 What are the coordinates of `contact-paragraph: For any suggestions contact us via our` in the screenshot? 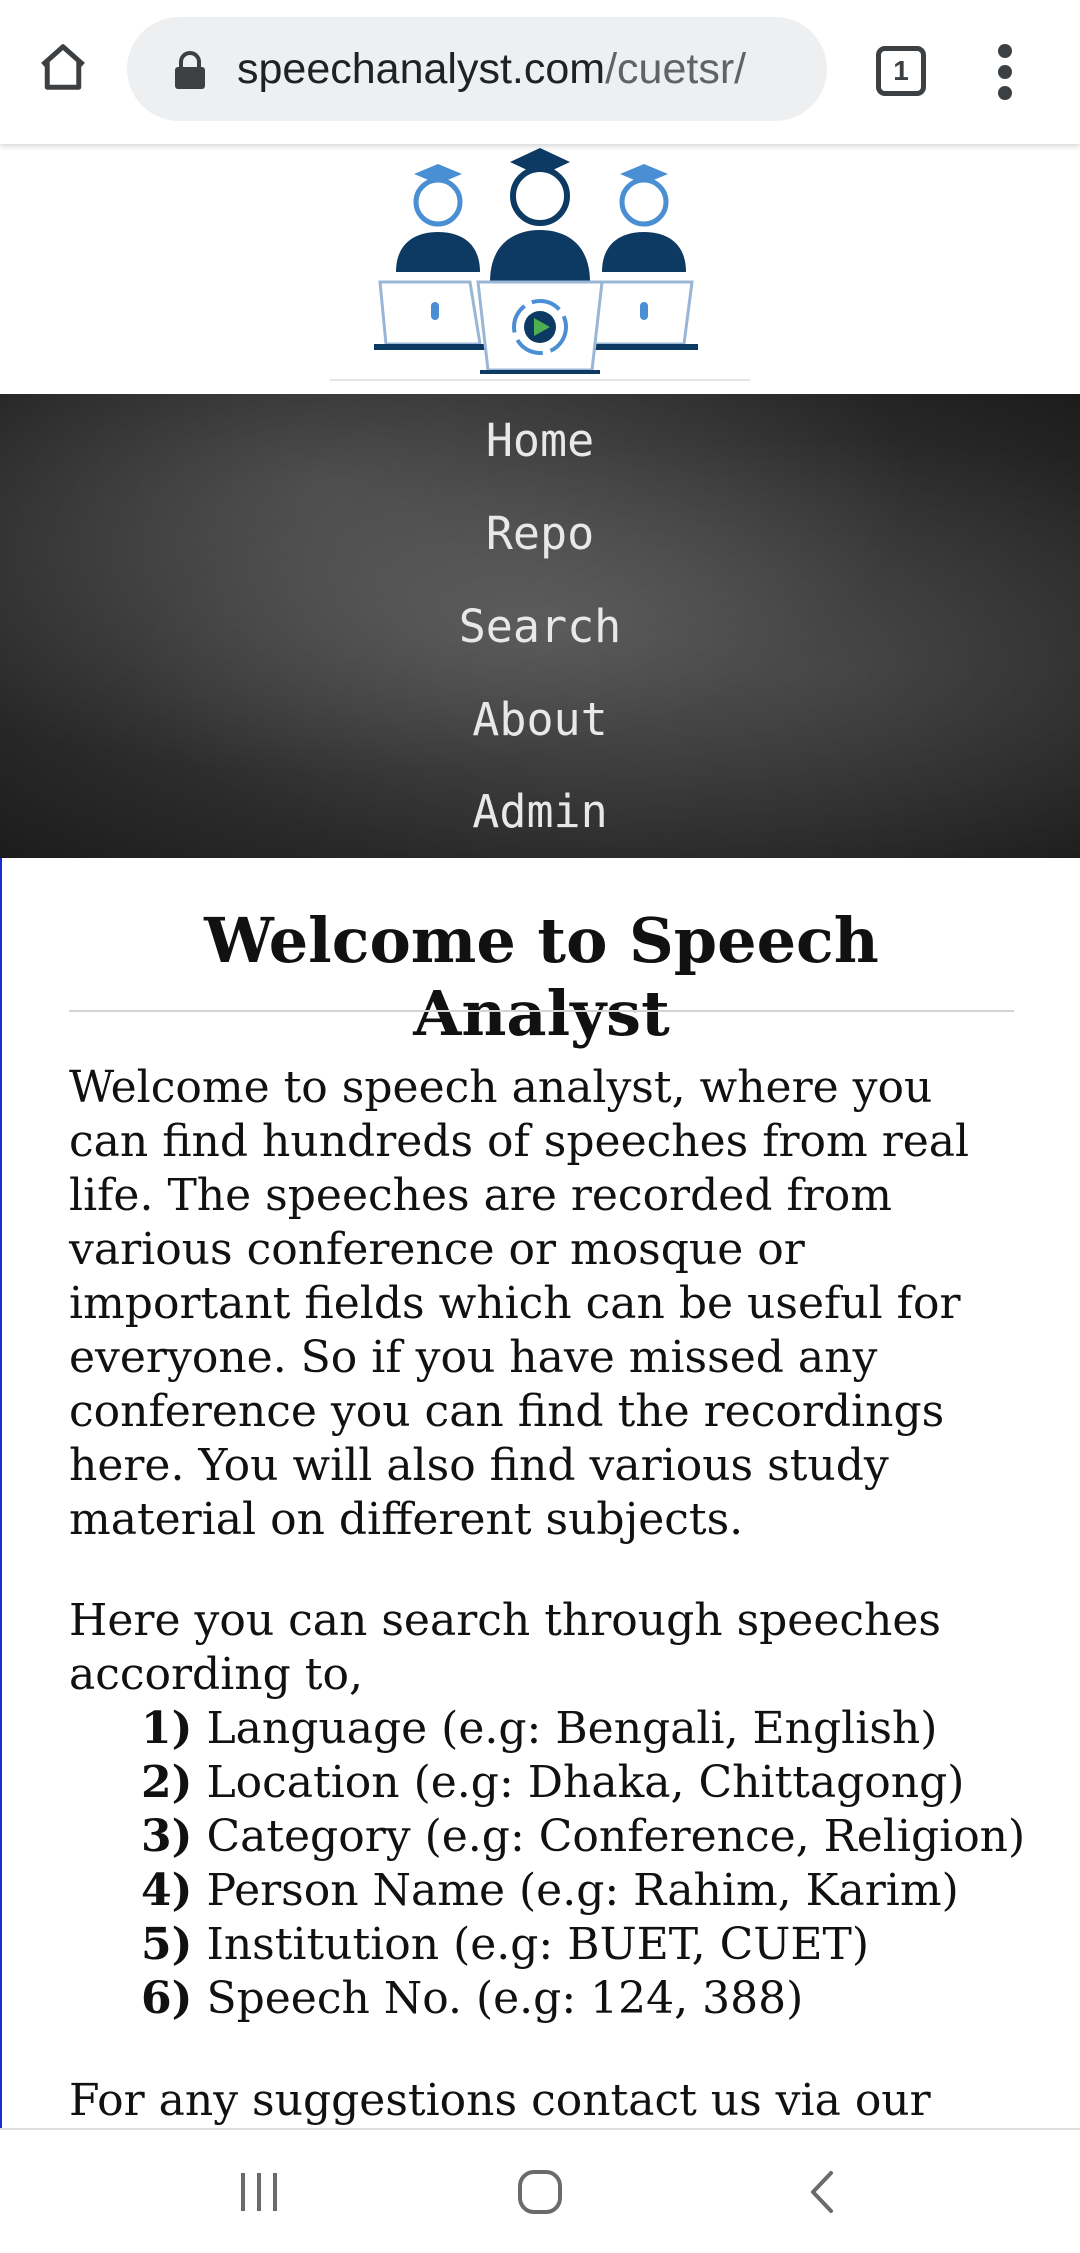 It's located at (500, 2100).